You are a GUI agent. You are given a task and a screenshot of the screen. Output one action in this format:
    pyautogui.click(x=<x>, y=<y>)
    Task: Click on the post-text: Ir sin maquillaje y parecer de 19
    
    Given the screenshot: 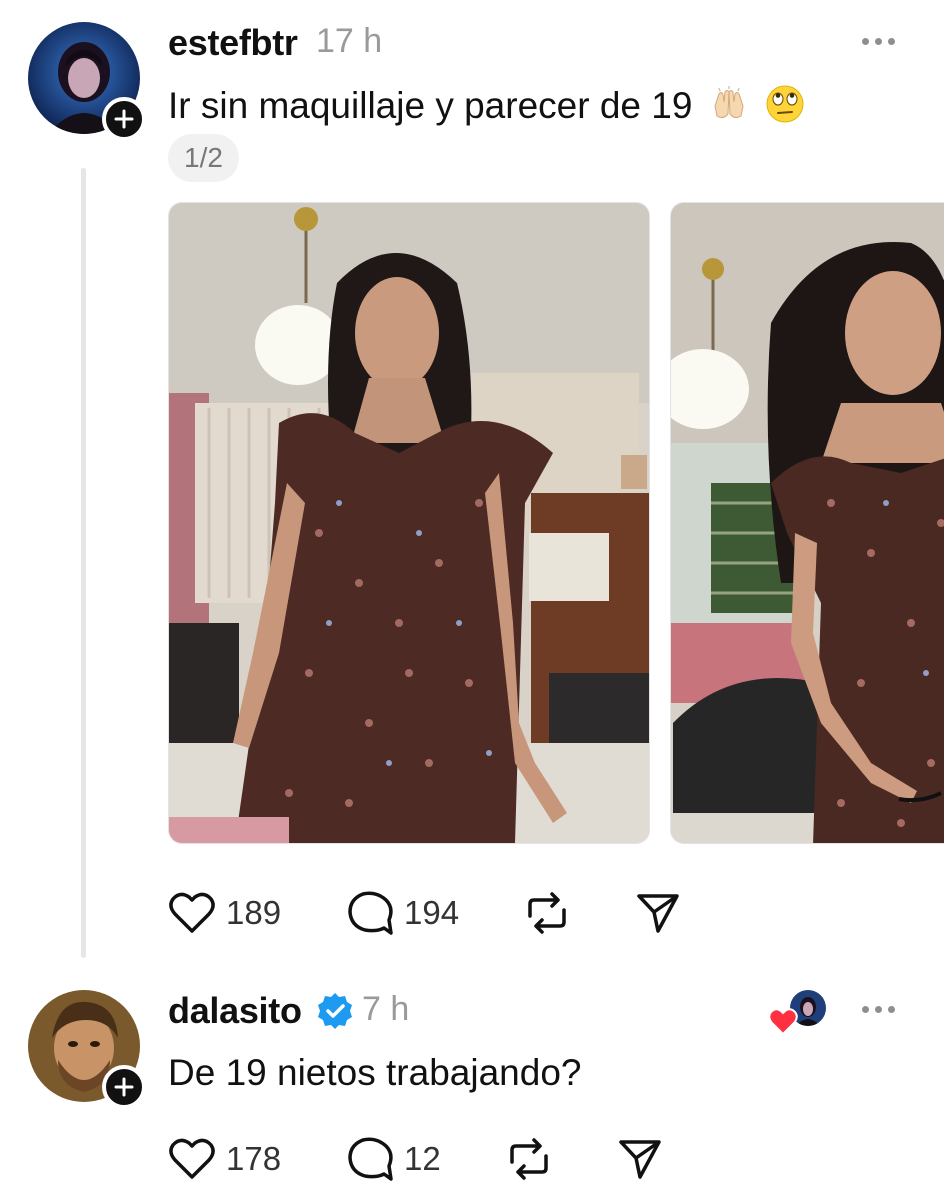 What is the action you would take?
    pyautogui.click(x=430, y=105)
    